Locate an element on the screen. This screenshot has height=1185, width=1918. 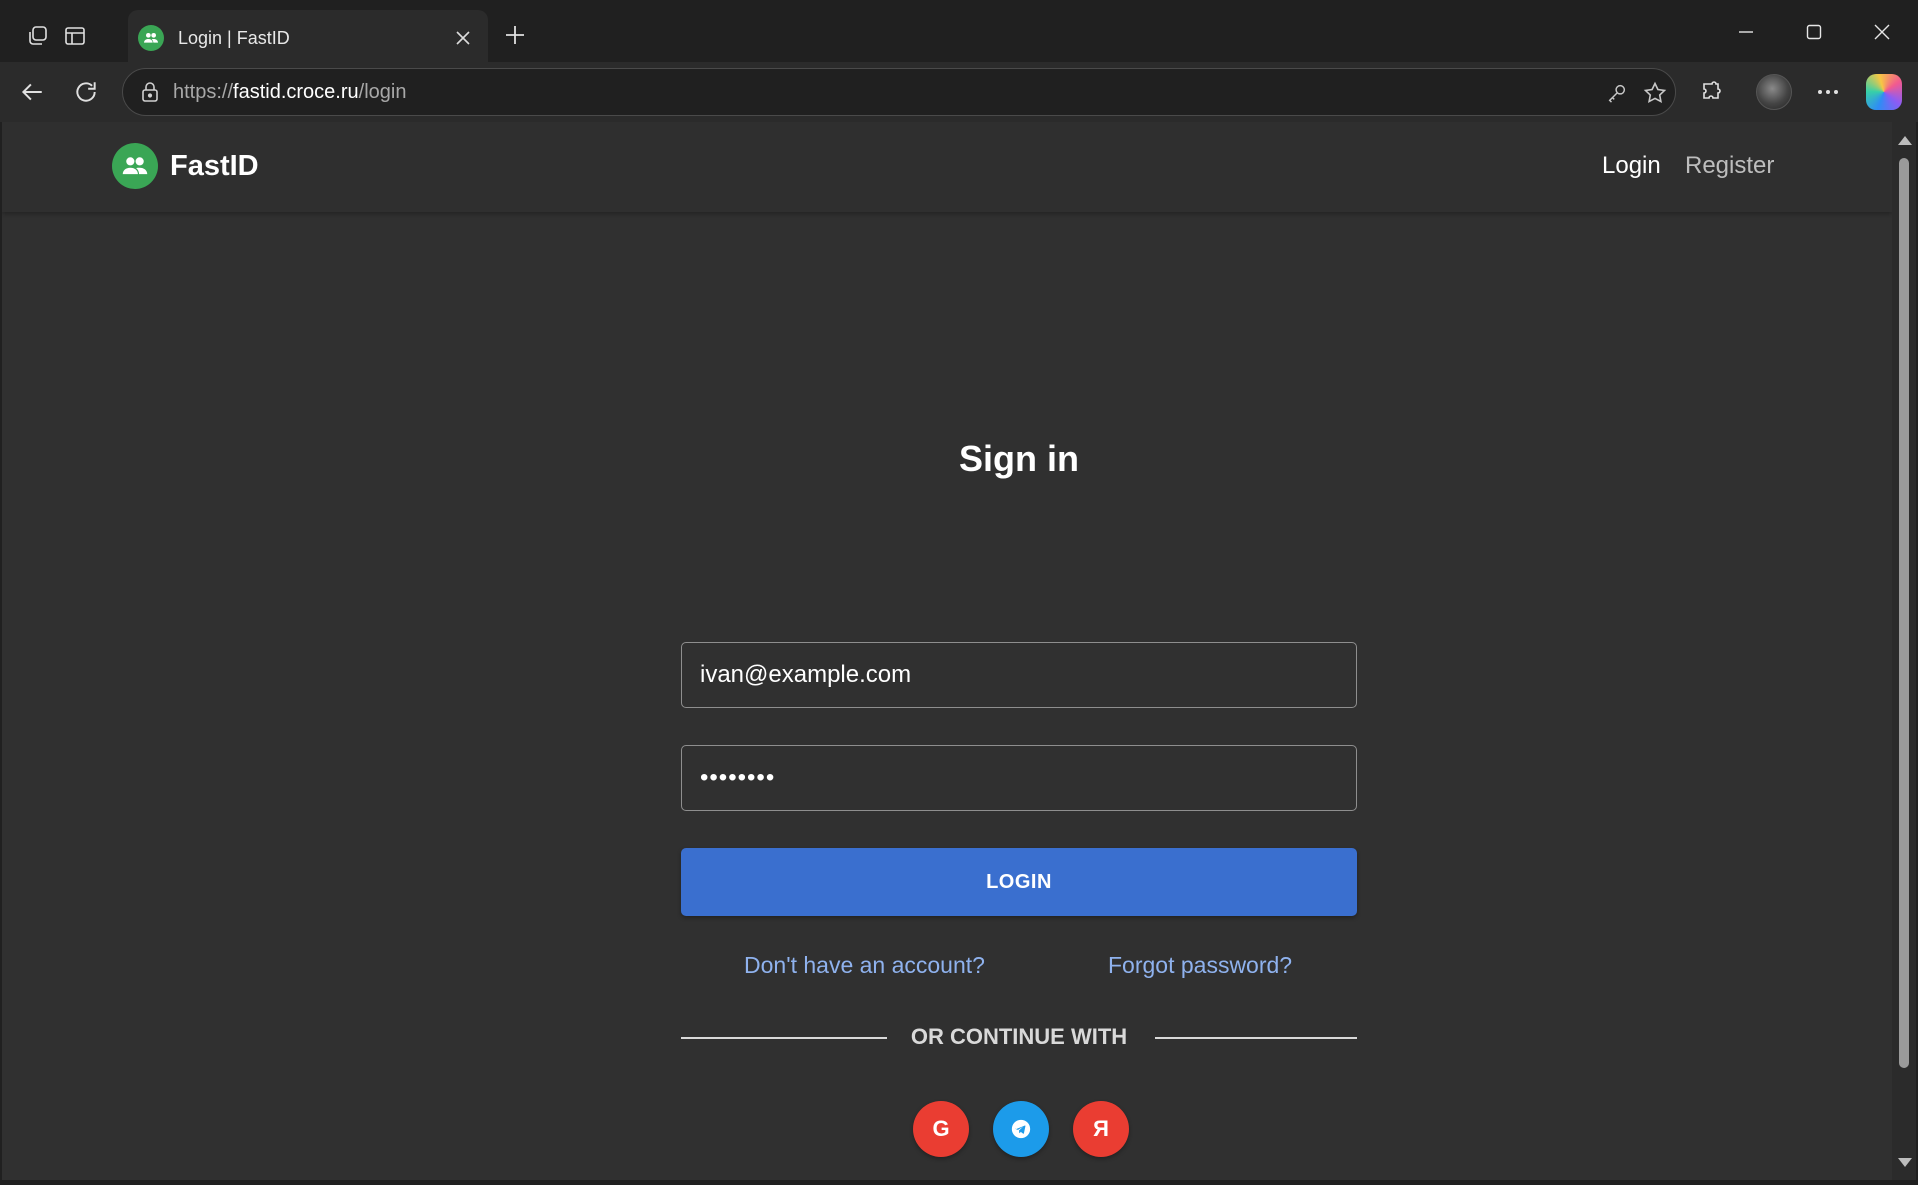
forgot-password-link: Forgot password? is located at coordinates (1200, 965).